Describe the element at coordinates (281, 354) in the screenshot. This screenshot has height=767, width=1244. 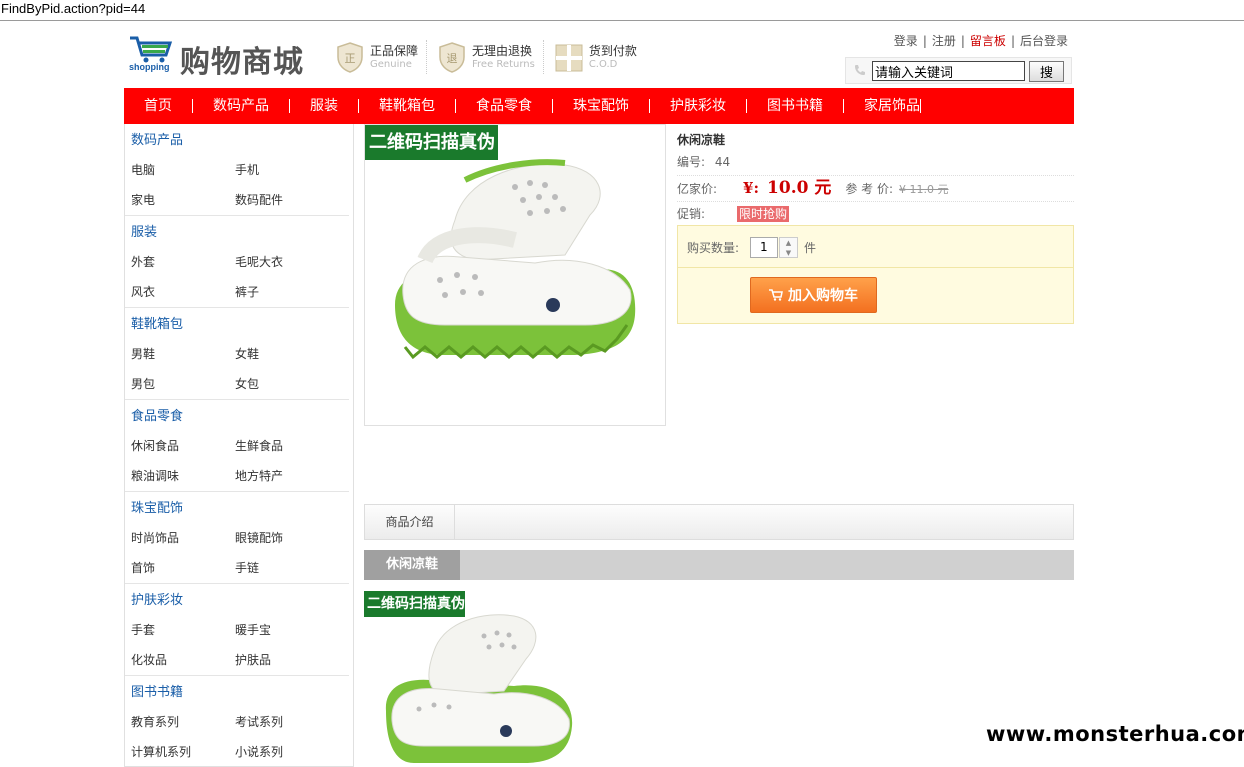
I see `subcategory-link: 女鞋` at that location.